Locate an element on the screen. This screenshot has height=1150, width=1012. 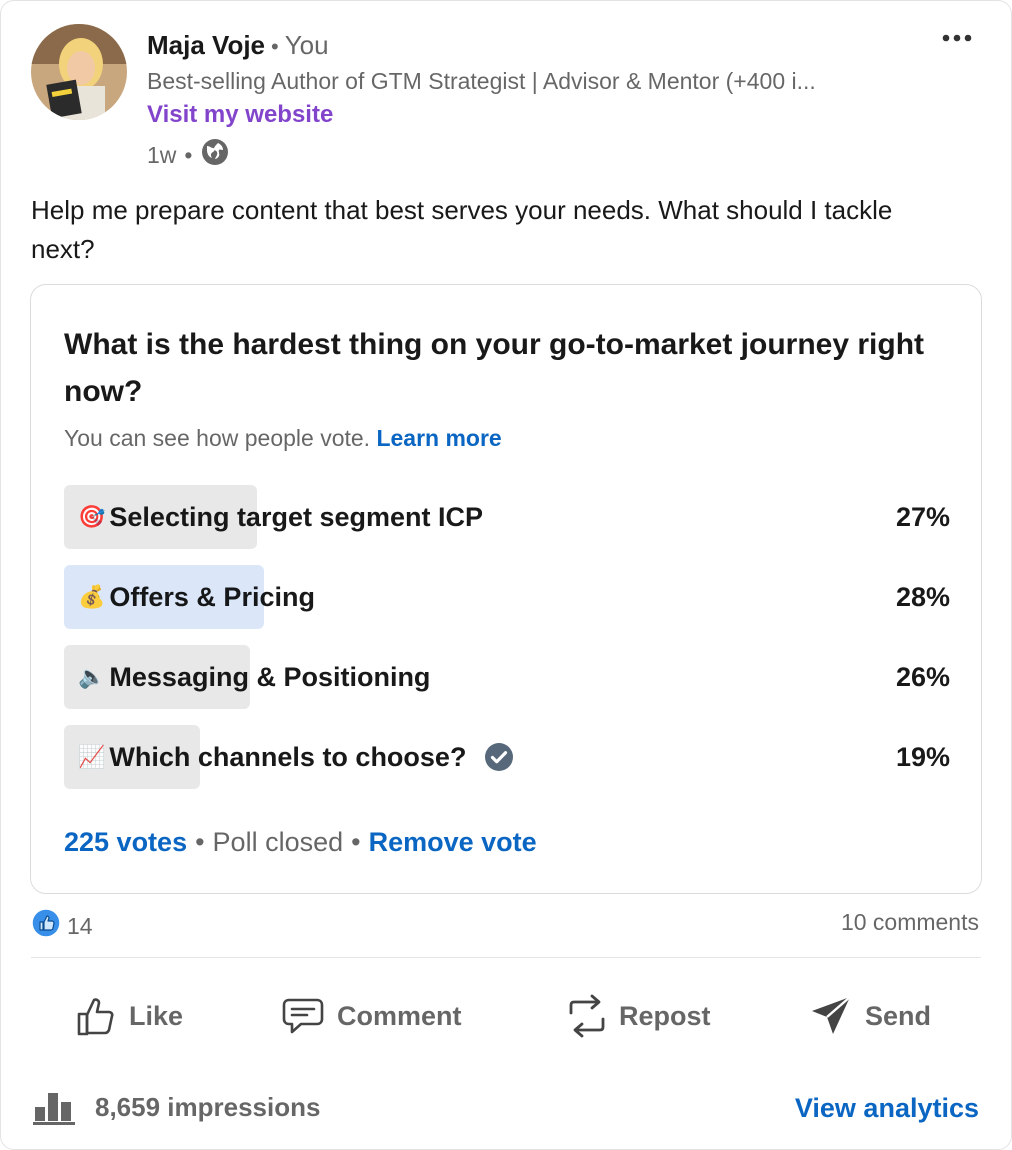
poll-note: You can see how people vote. Learn more is located at coordinates (283, 438).